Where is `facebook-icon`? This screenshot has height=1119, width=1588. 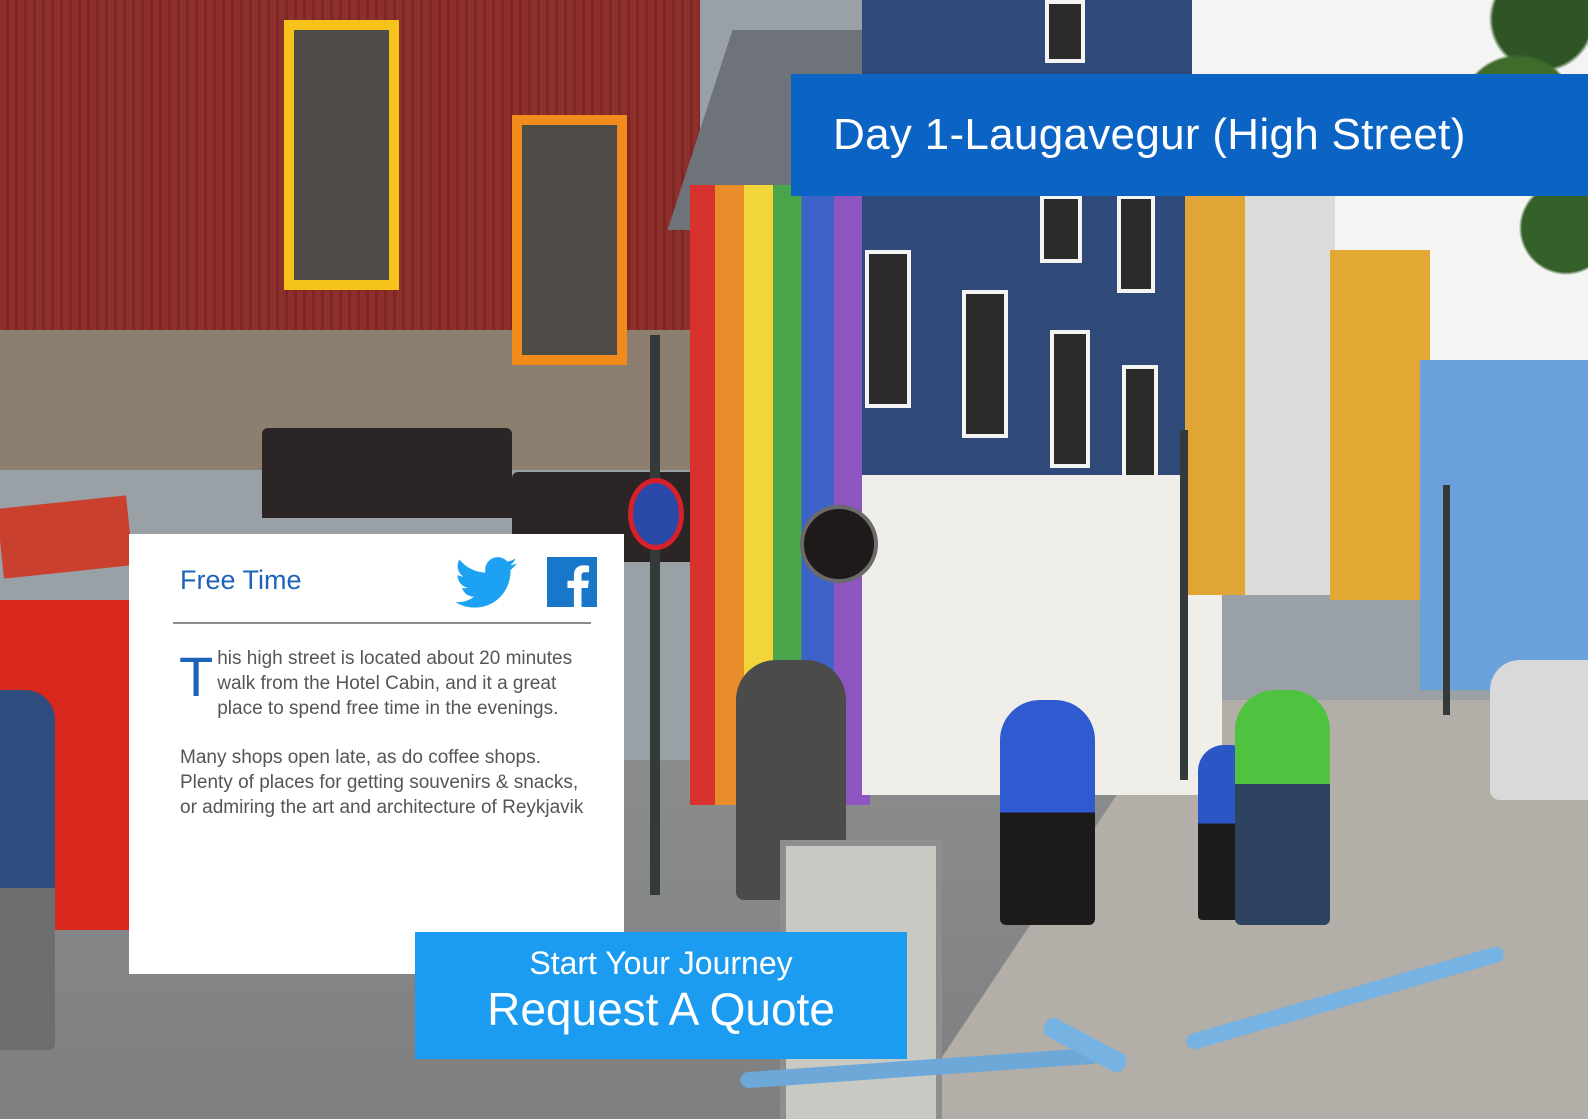 facebook-icon is located at coordinates (572, 582).